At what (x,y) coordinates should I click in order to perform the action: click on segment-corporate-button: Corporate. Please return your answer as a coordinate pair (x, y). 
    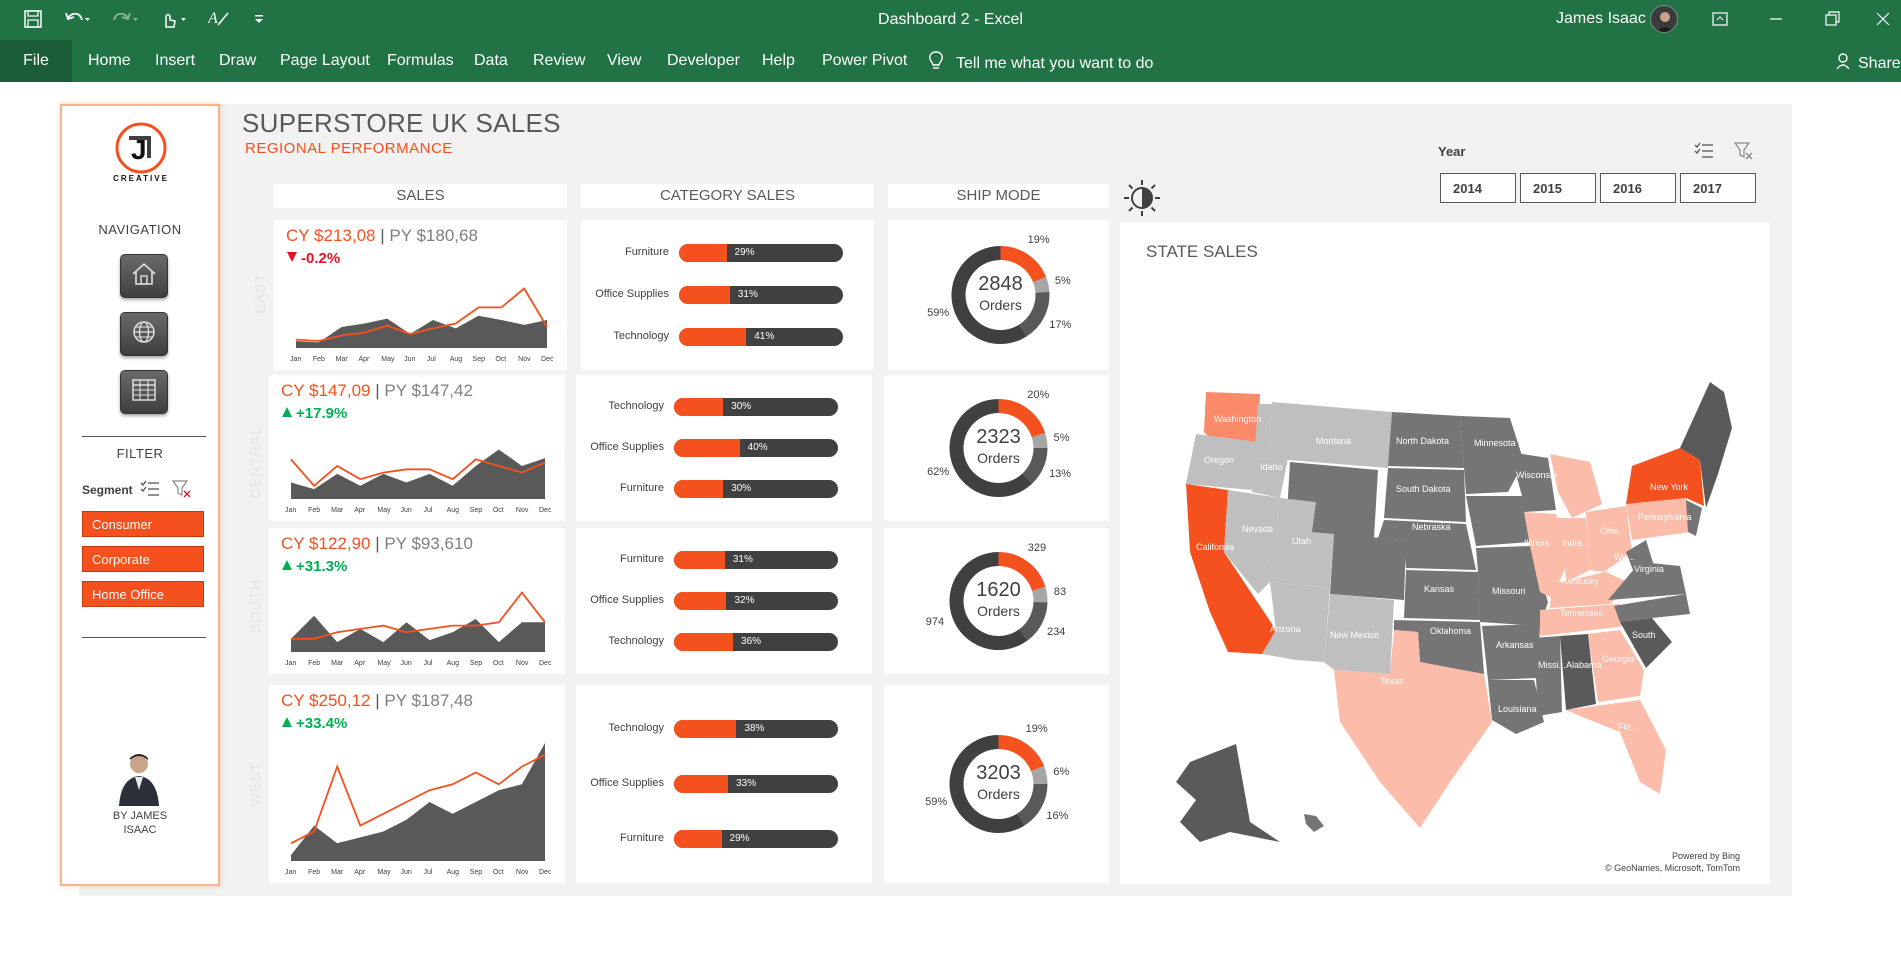
    Looking at the image, I should click on (143, 559).